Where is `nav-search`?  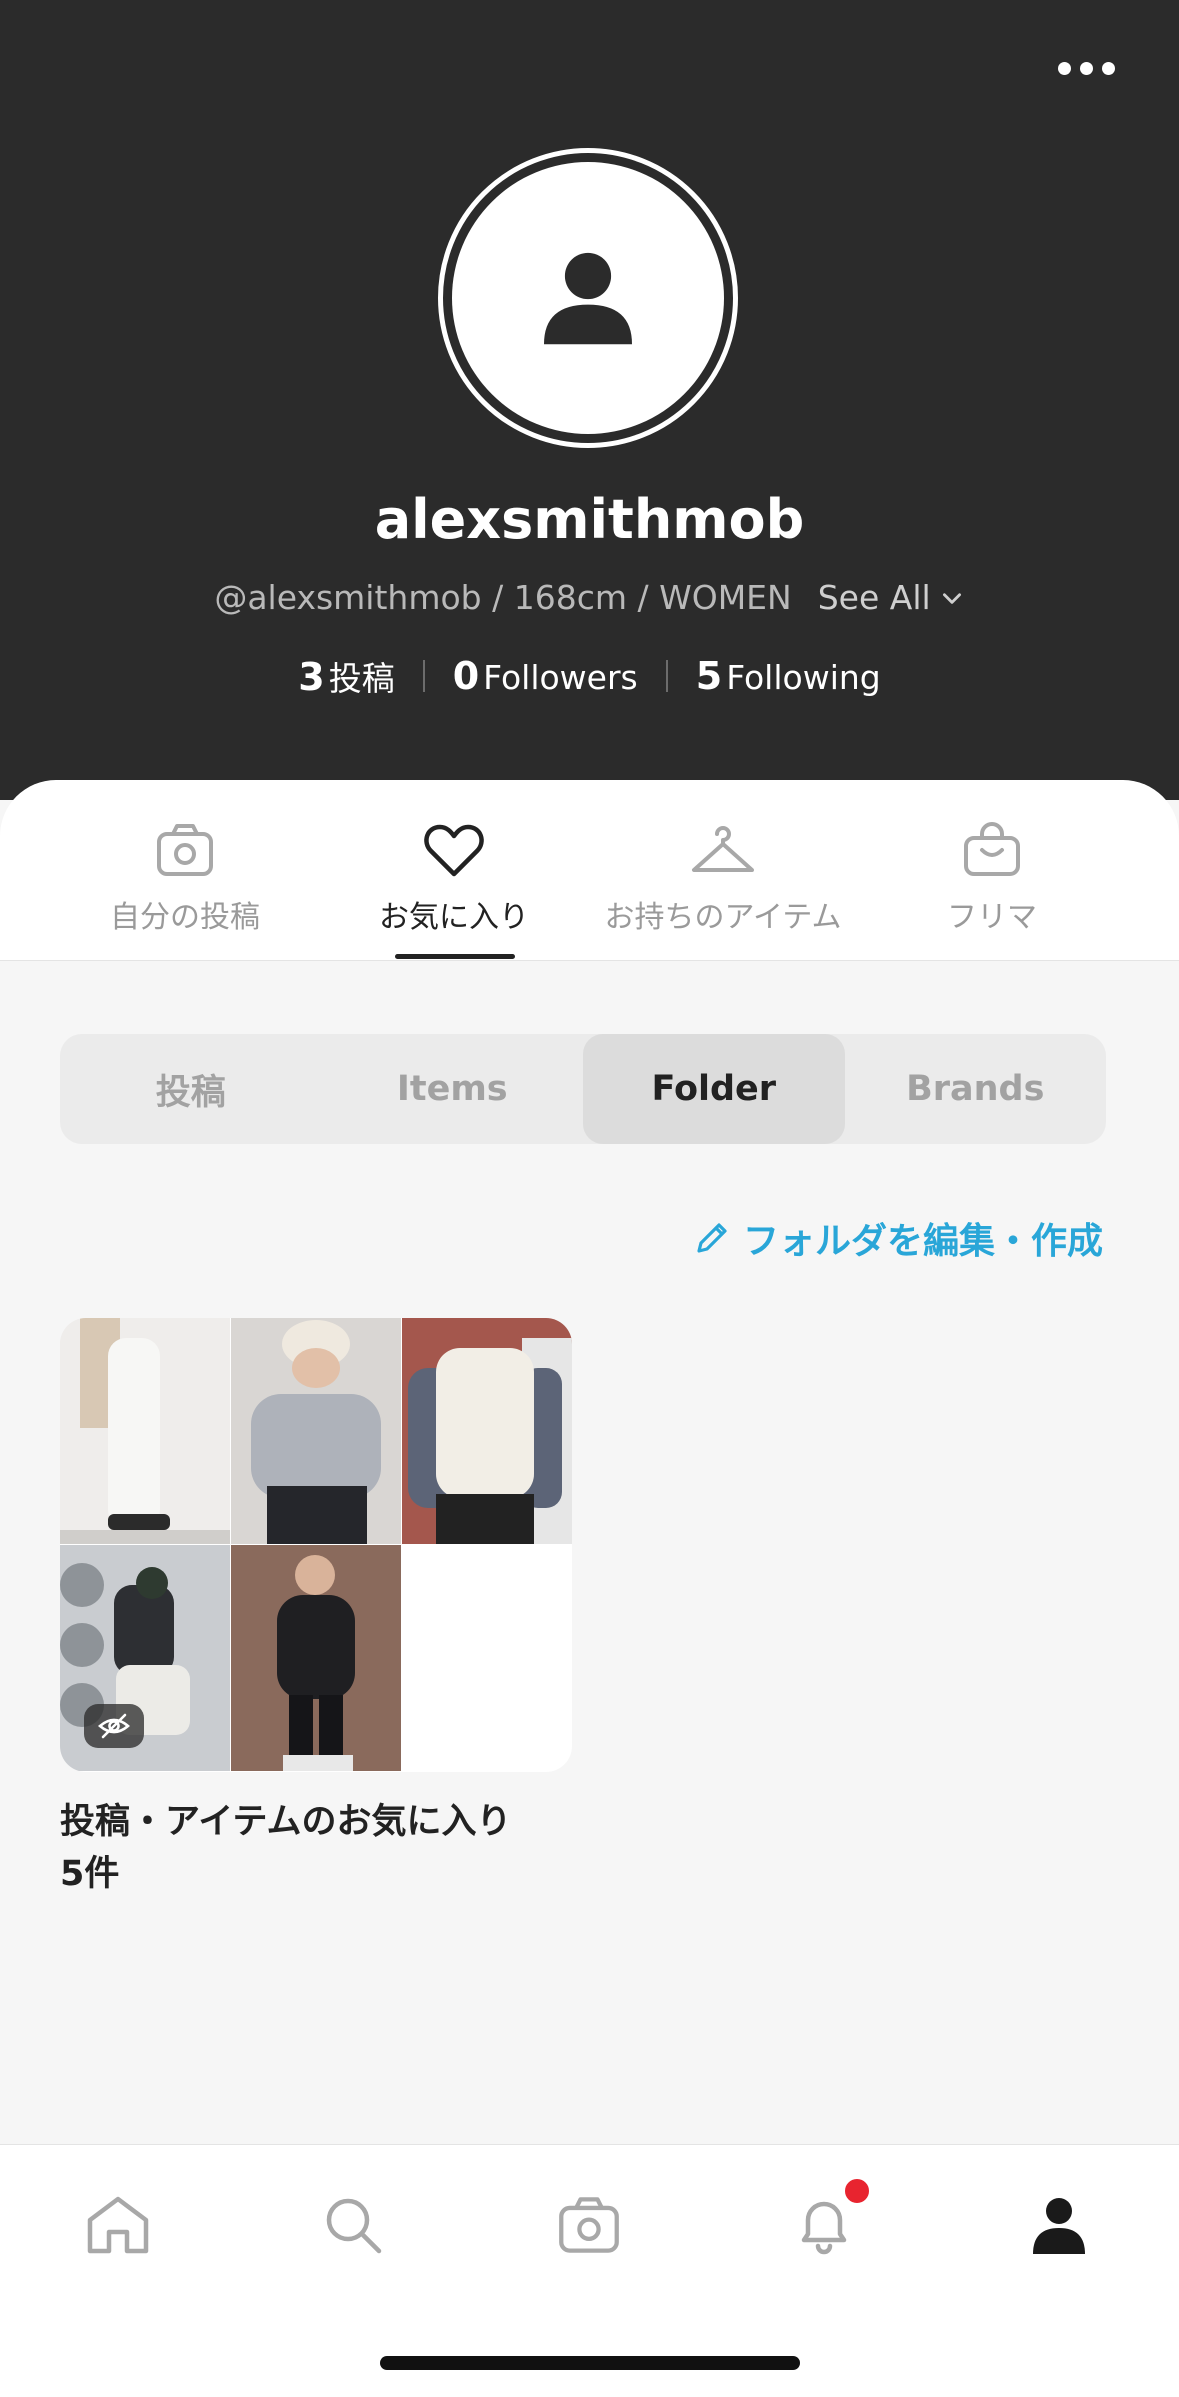 nav-search is located at coordinates (353, 2225).